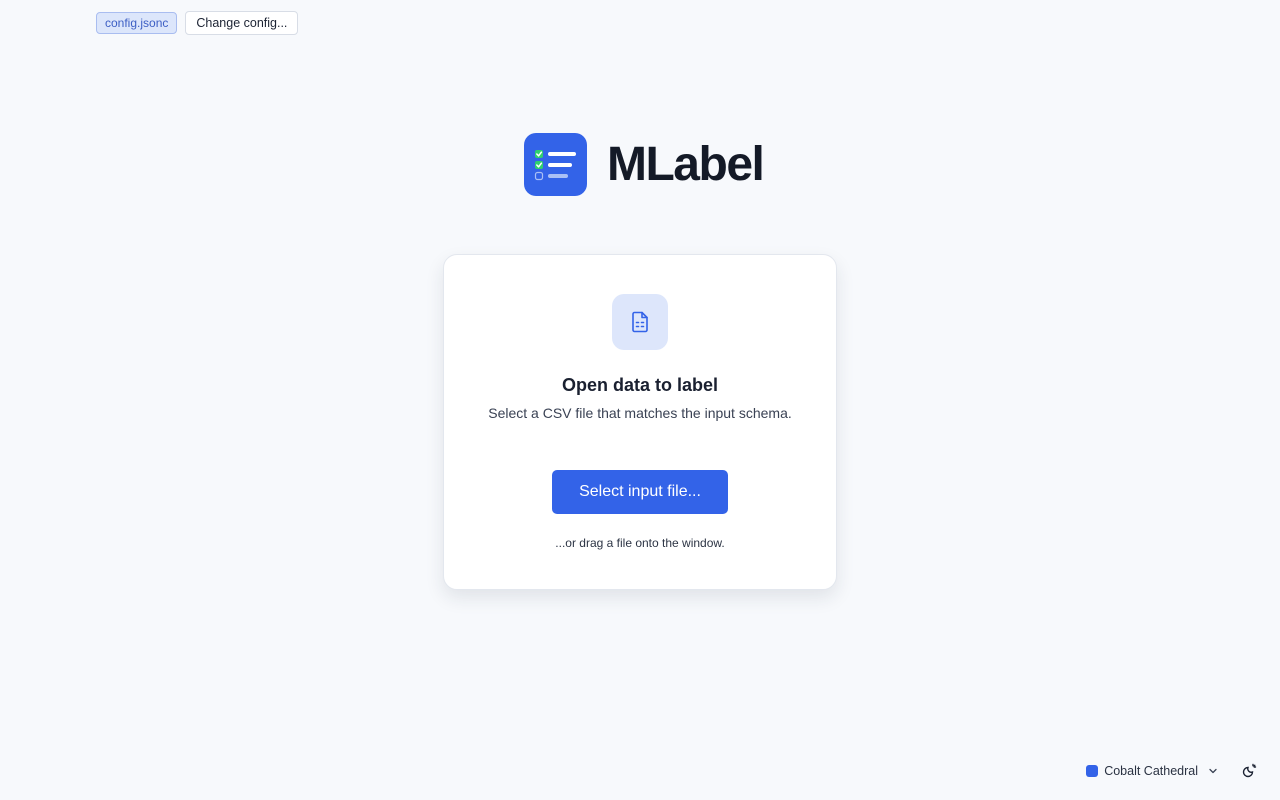 This screenshot has height=800, width=1280. I want to click on config-file-badge: config.jsonc, so click(137, 23).